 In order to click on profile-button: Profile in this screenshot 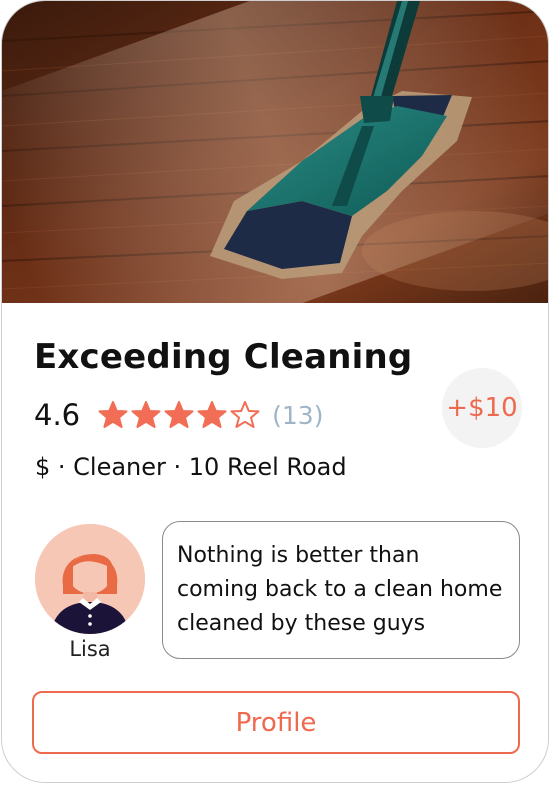, I will do `click(276, 722)`.